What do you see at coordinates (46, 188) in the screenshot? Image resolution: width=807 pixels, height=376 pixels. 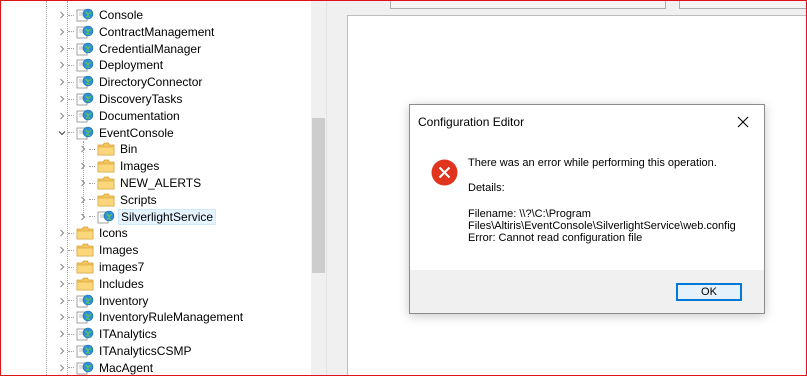 I see `tree-guide-line` at bounding box center [46, 188].